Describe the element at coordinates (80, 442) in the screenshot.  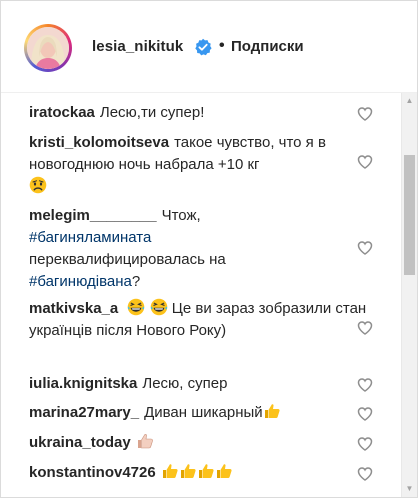
I see `comment-username: ukraina_today` at that location.